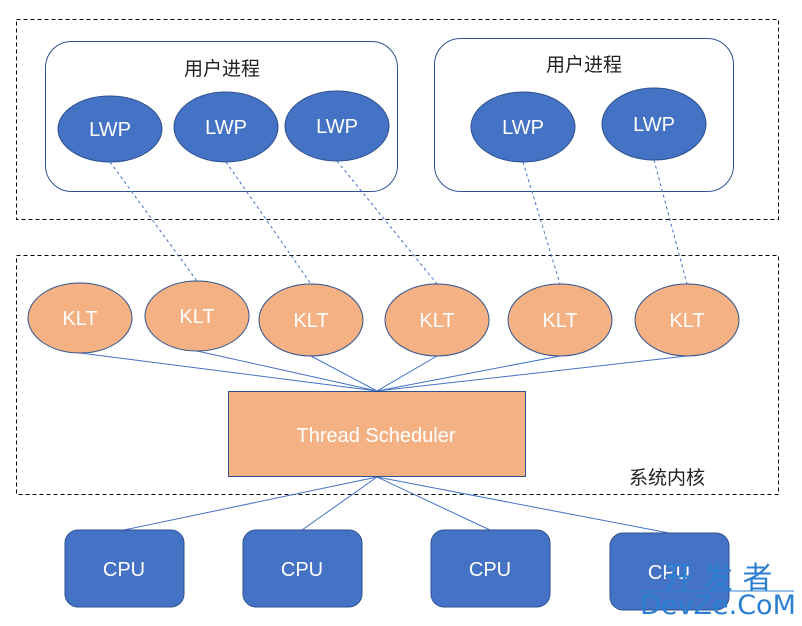 This screenshot has width=802, height=626. I want to click on watermark: 开 发 者 DevZe.CoM, so click(718, 591).